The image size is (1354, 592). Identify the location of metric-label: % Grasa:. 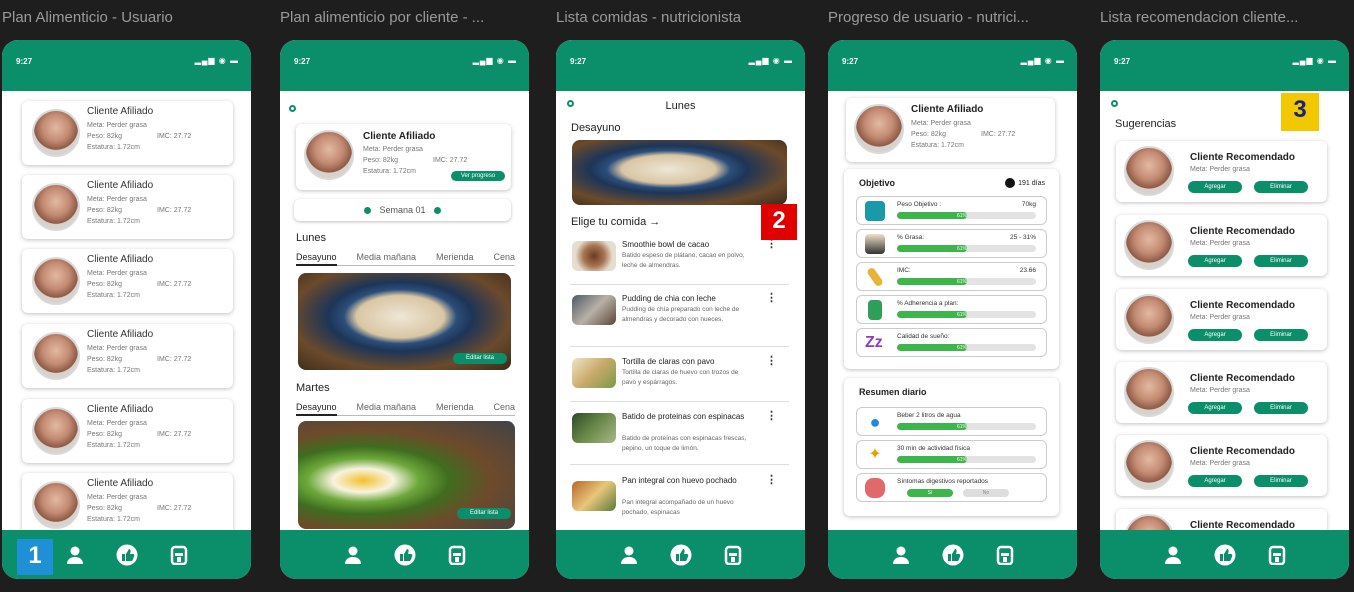
(911, 237).